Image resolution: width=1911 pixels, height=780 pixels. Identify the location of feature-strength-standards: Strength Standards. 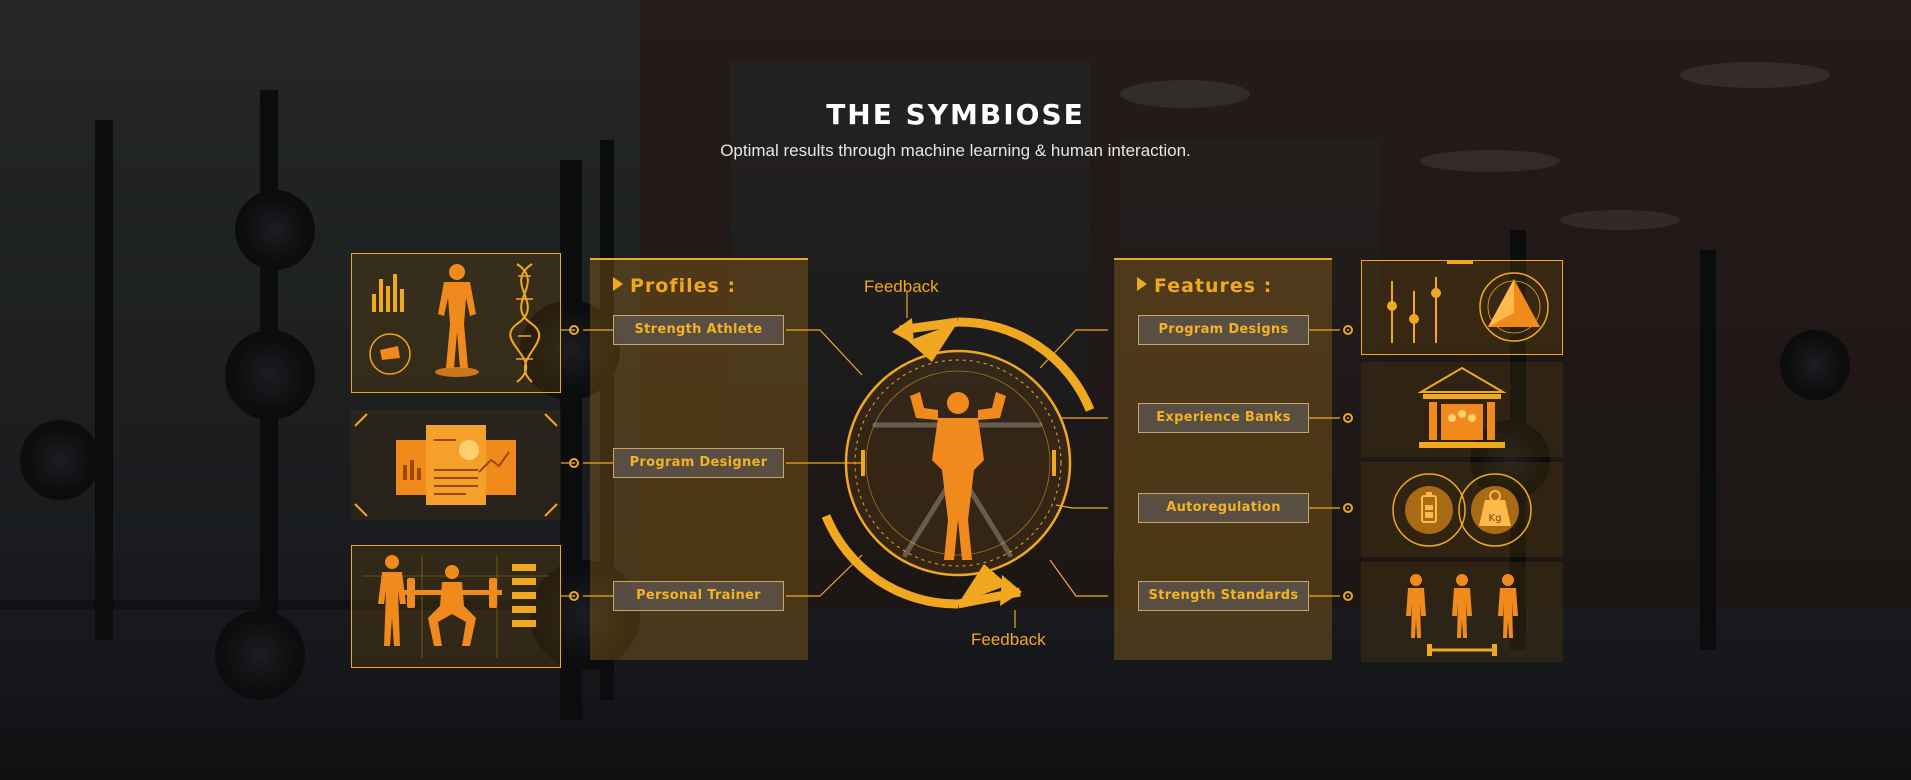
(1223, 596).